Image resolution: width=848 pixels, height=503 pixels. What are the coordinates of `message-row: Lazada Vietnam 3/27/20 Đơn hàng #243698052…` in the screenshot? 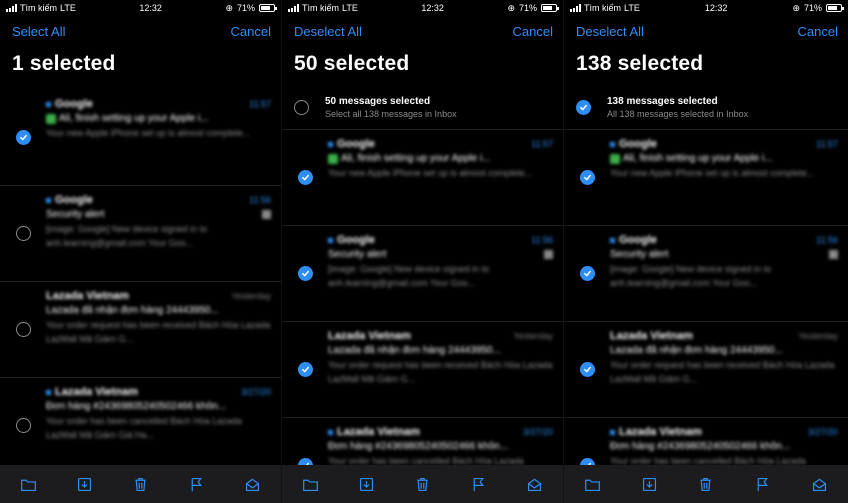 It's located at (140, 426).